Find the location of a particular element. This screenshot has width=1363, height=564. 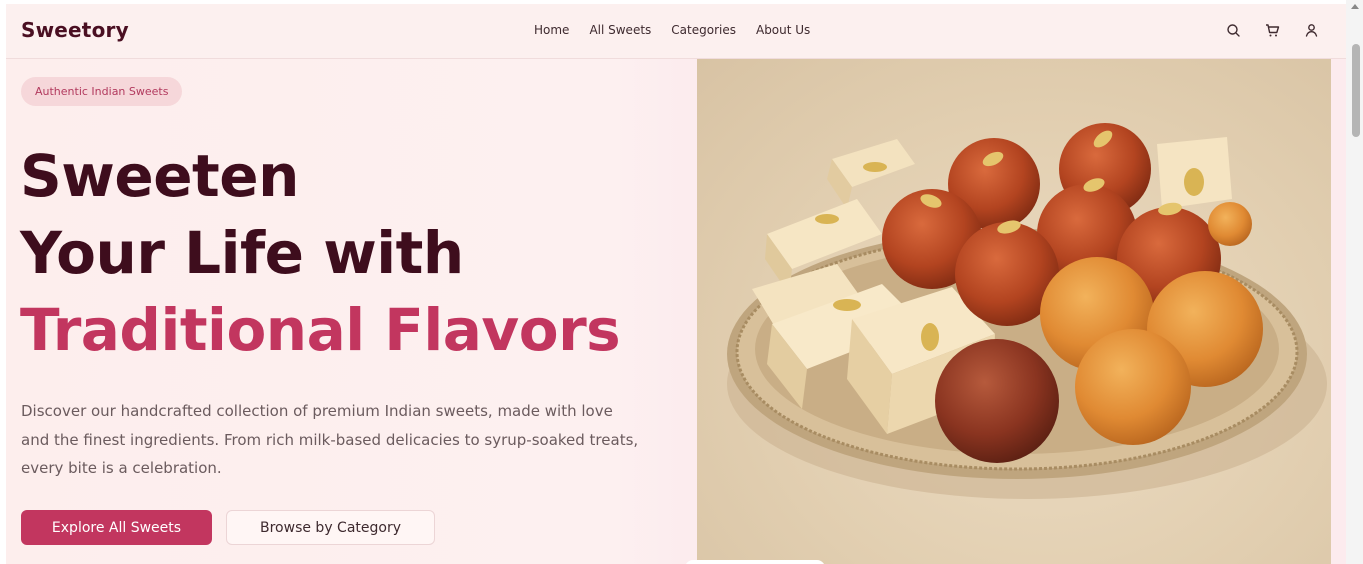

nav-categories-link: Categories is located at coordinates (703, 30).